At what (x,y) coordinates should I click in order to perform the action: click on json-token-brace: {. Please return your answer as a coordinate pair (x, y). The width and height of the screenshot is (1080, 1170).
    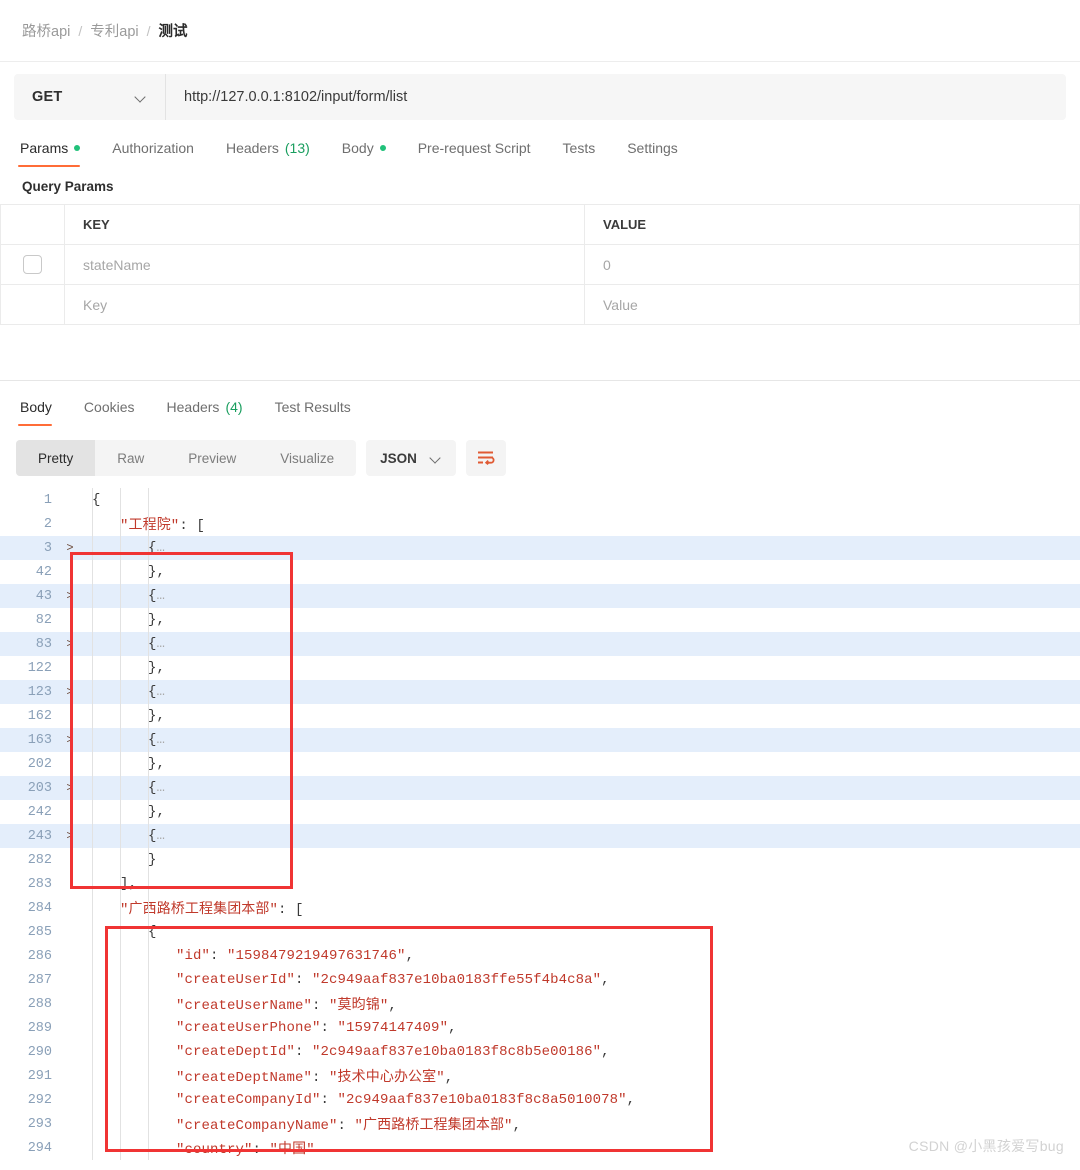
    Looking at the image, I should click on (152, 692).